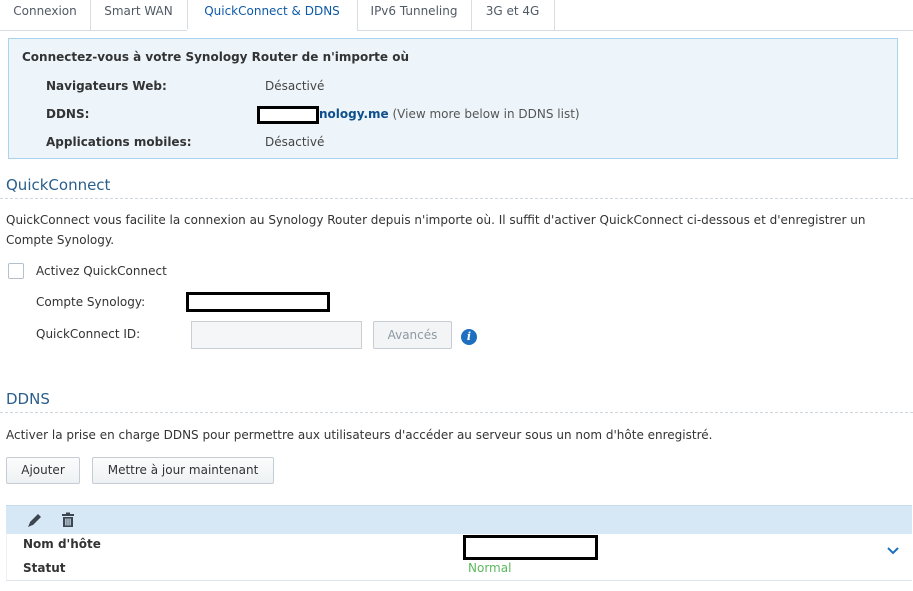 Image resolution: width=913 pixels, height=591 pixels. Describe the element at coordinates (106, 86) in the screenshot. I see `web-browsers-label: Navigateurs Web:` at that location.